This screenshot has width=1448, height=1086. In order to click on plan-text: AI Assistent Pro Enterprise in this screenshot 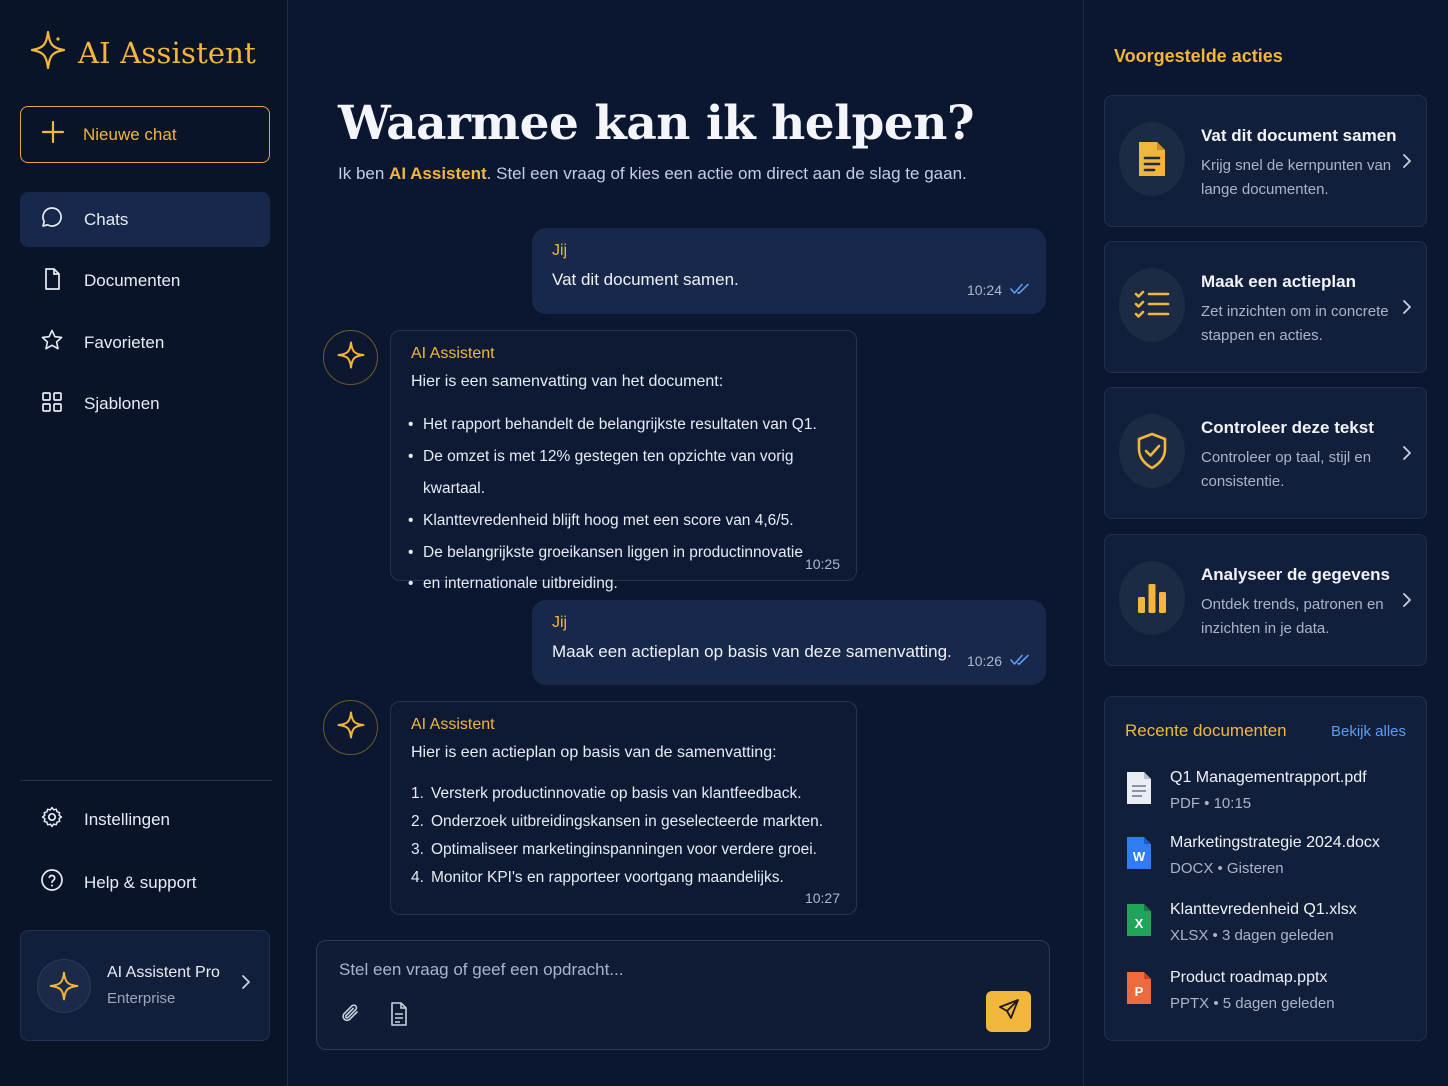, I will do `click(163, 985)`.